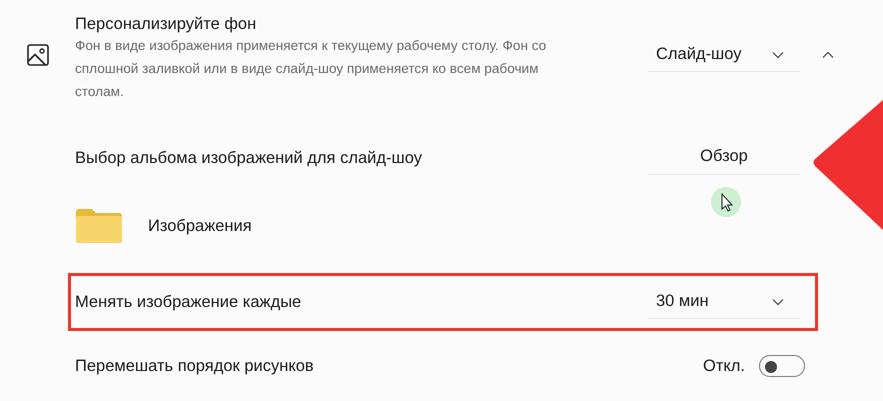  I want to click on setting-label: Менять изображение каждые, so click(188, 302).